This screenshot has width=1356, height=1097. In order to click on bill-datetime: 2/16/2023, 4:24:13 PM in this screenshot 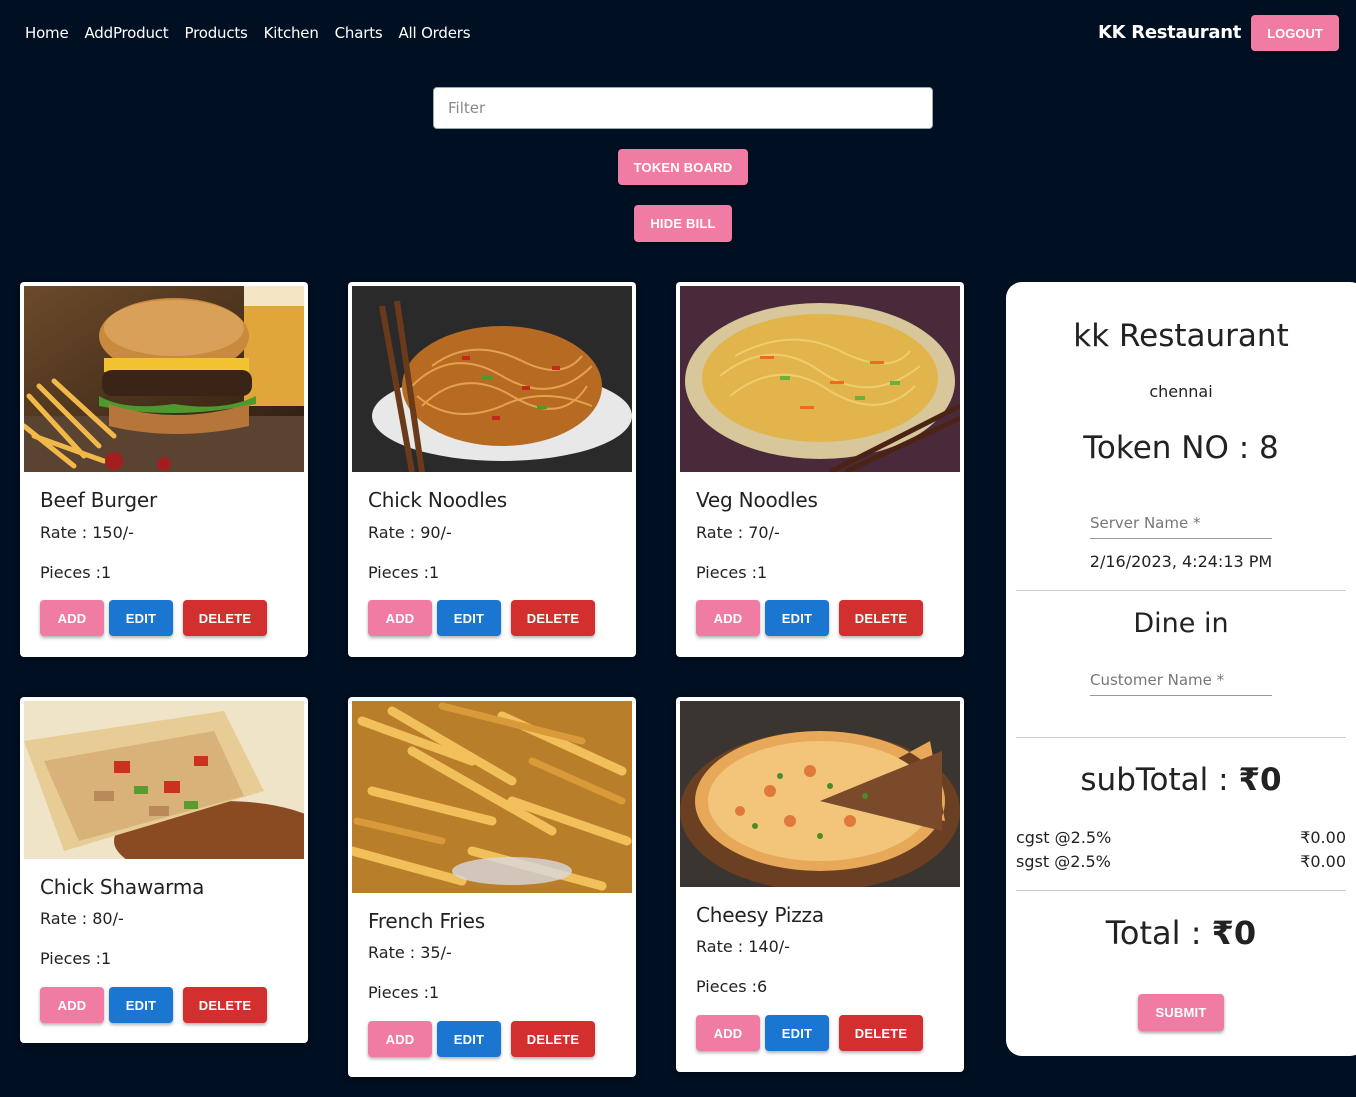, I will do `click(1181, 561)`.